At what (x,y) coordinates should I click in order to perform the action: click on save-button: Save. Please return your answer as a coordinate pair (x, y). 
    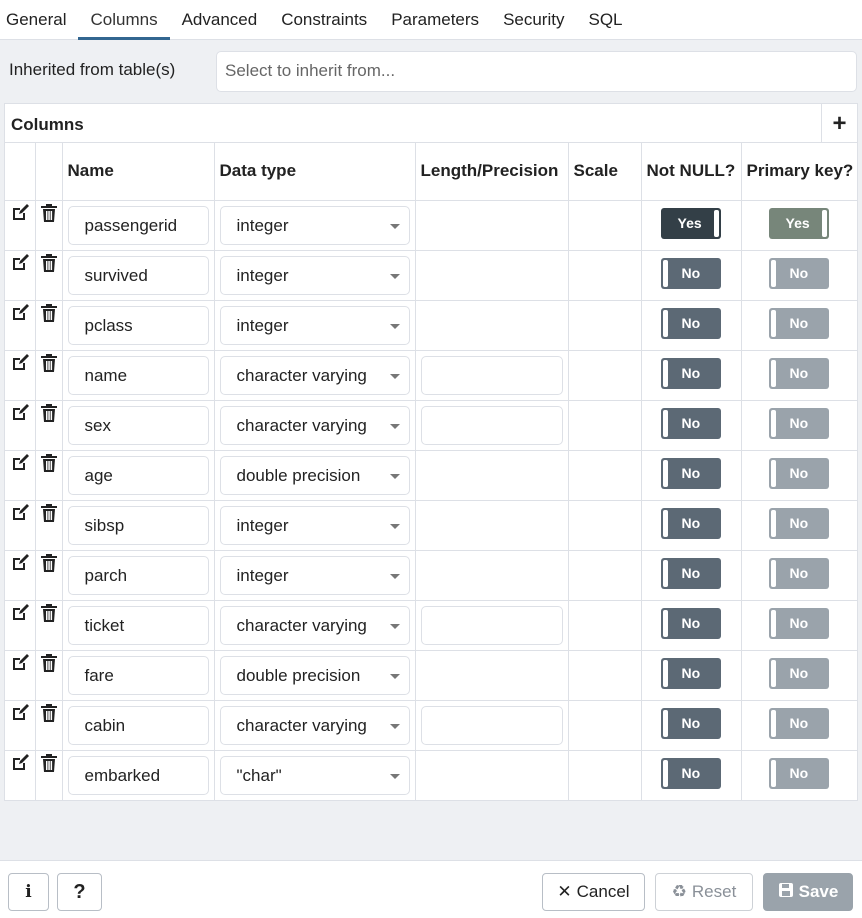
    Looking at the image, I should click on (808, 892).